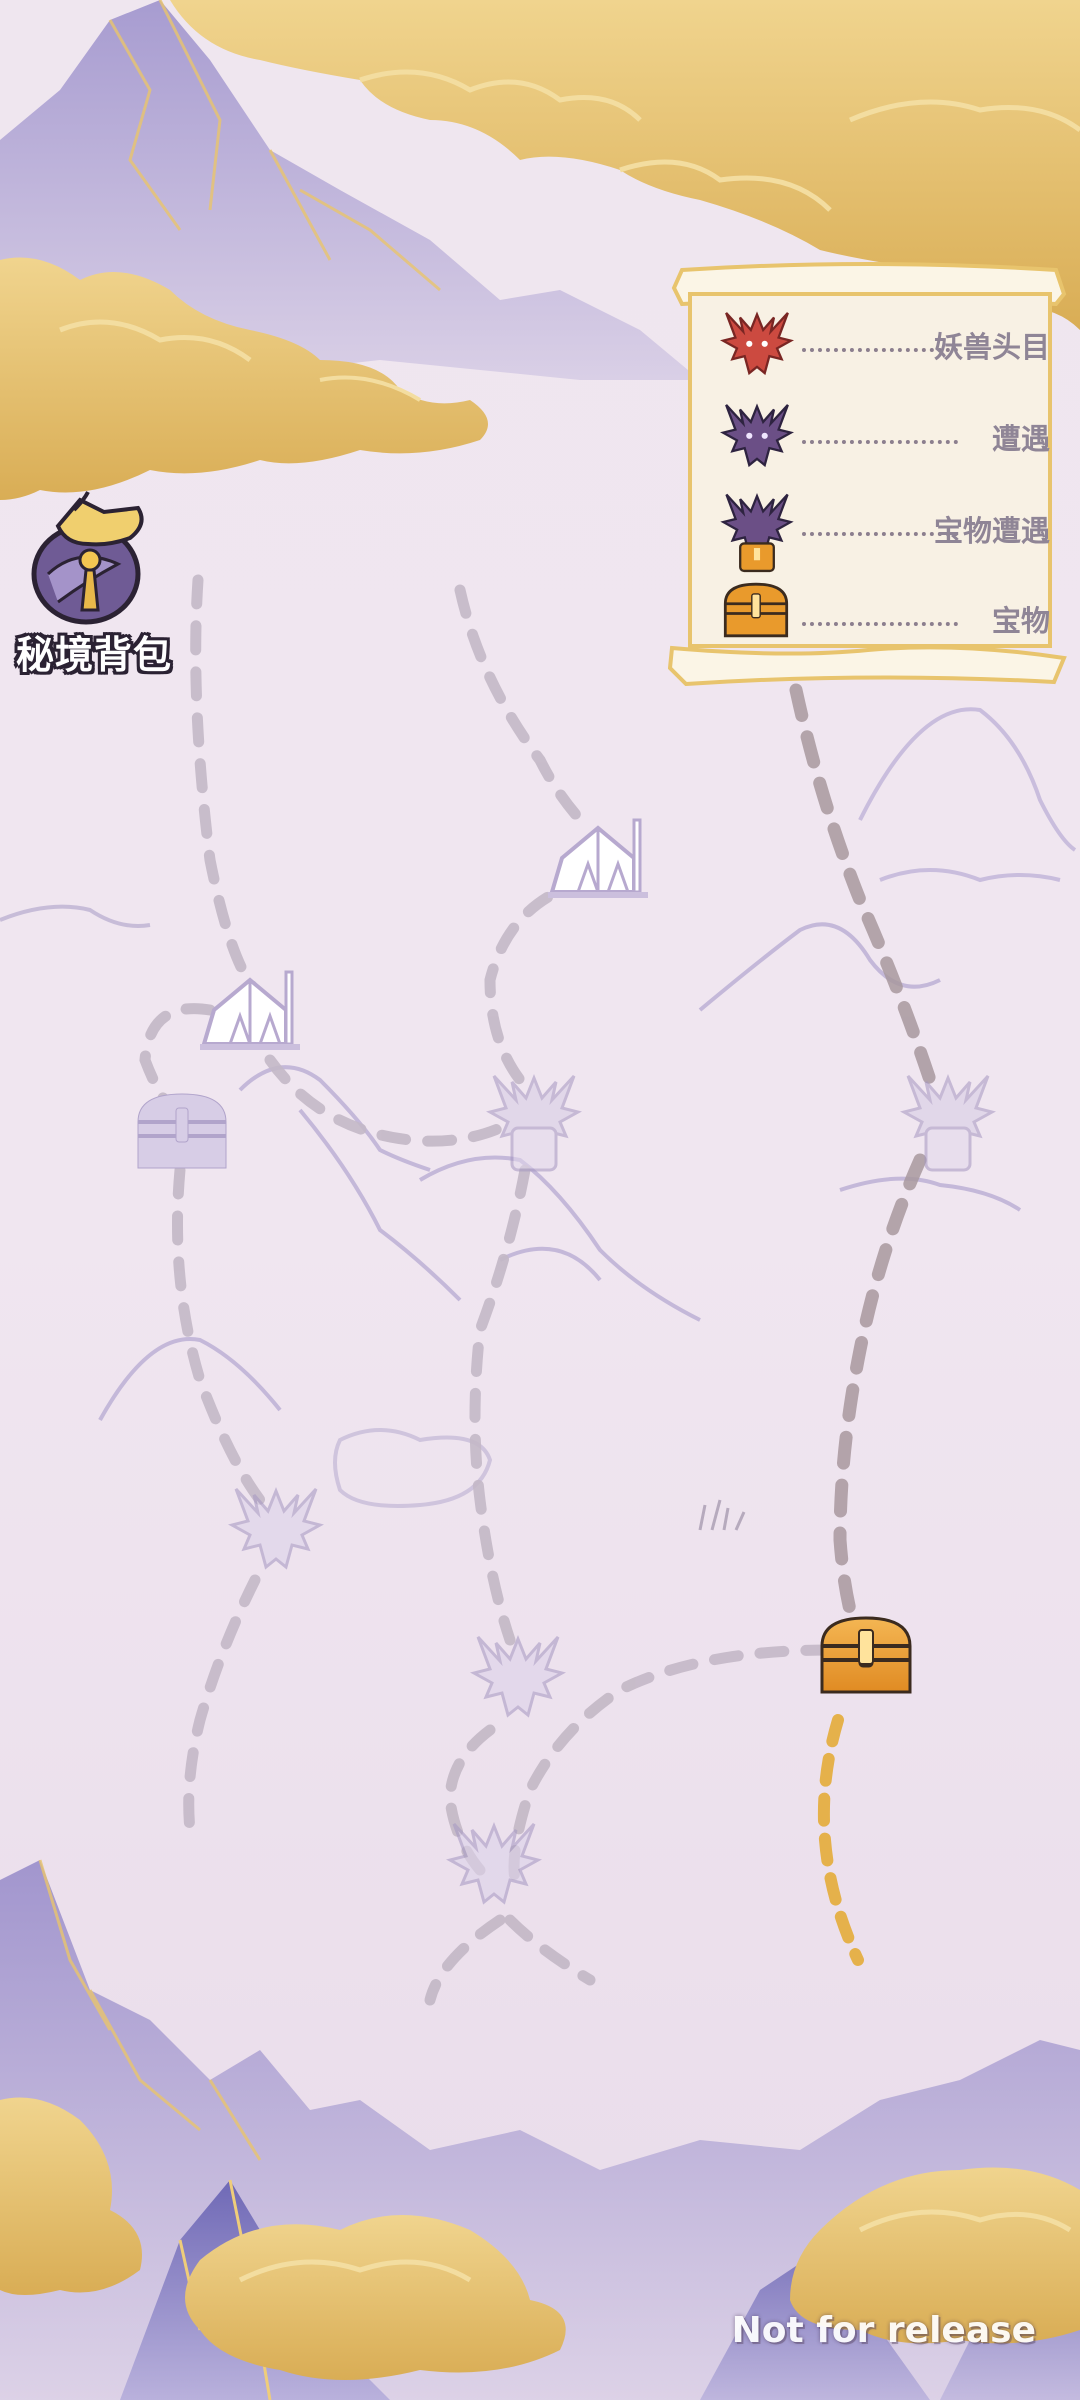 The image size is (1080, 2400). I want to click on treasure-chest-icon, so click(756, 610).